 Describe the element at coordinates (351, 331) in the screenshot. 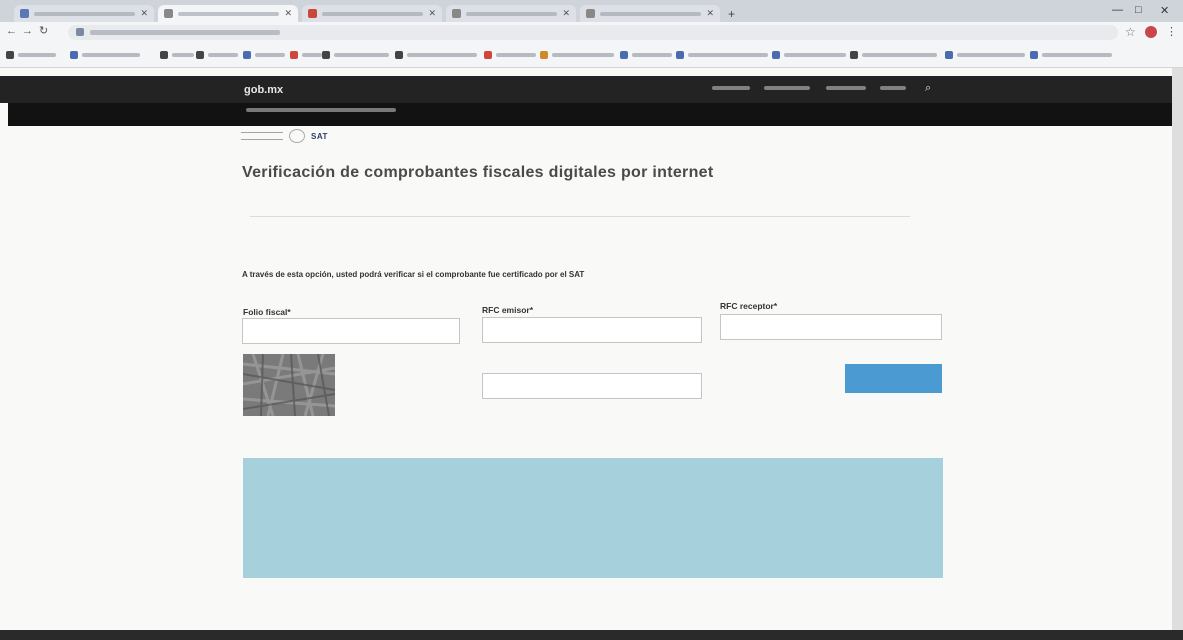

I see `folio-fiscal-input` at that location.